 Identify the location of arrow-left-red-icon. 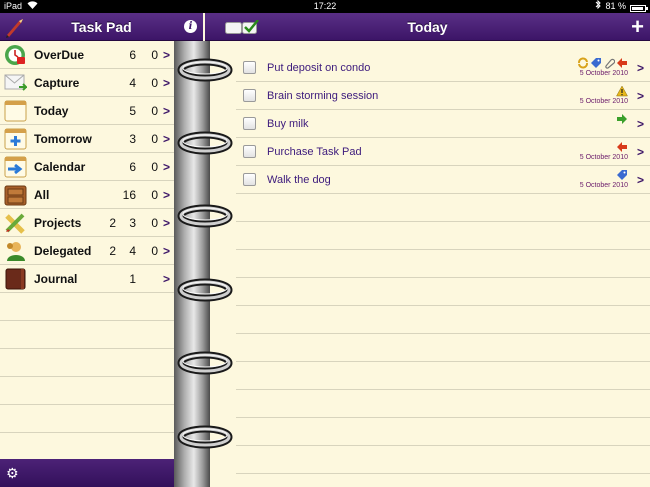
(622, 147).